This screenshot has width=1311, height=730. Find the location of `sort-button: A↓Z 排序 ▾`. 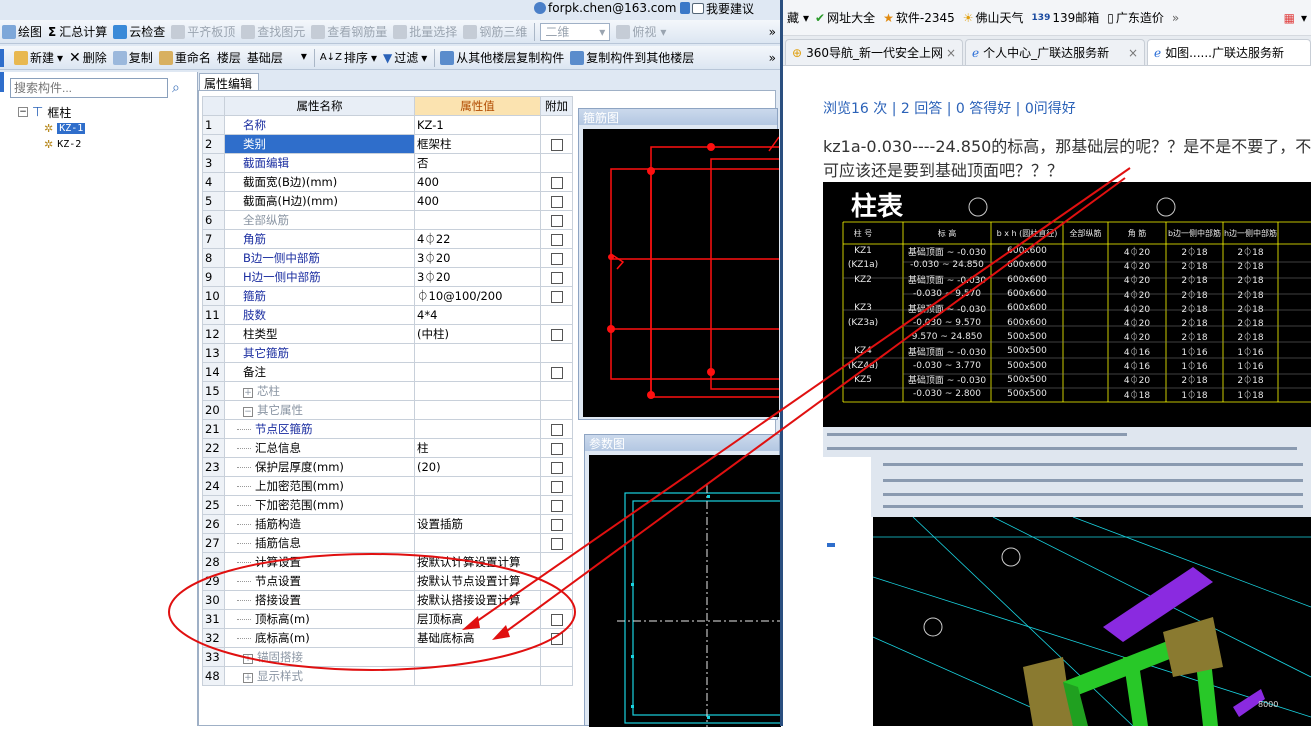

sort-button: A↓Z 排序 ▾ is located at coordinates (349, 58).